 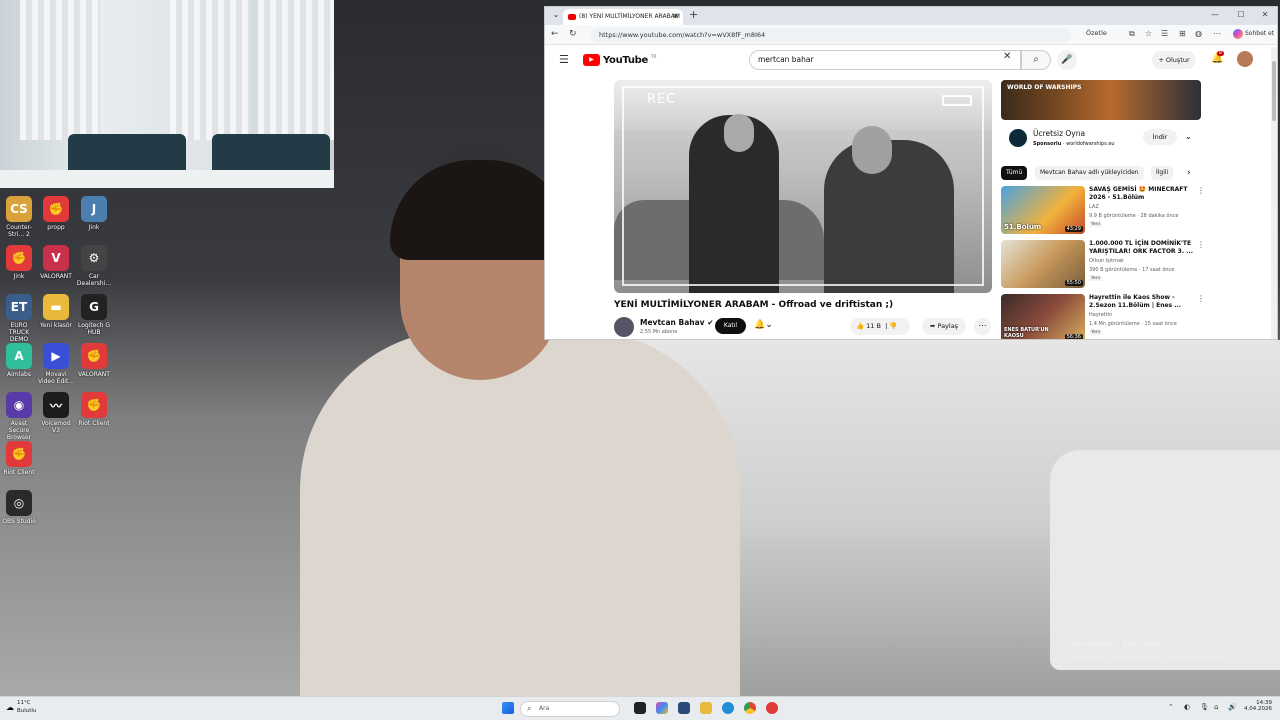 What do you see at coordinates (1274, 91) in the screenshot?
I see `scrollbar-thumb` at bounding box center [1274, 91].